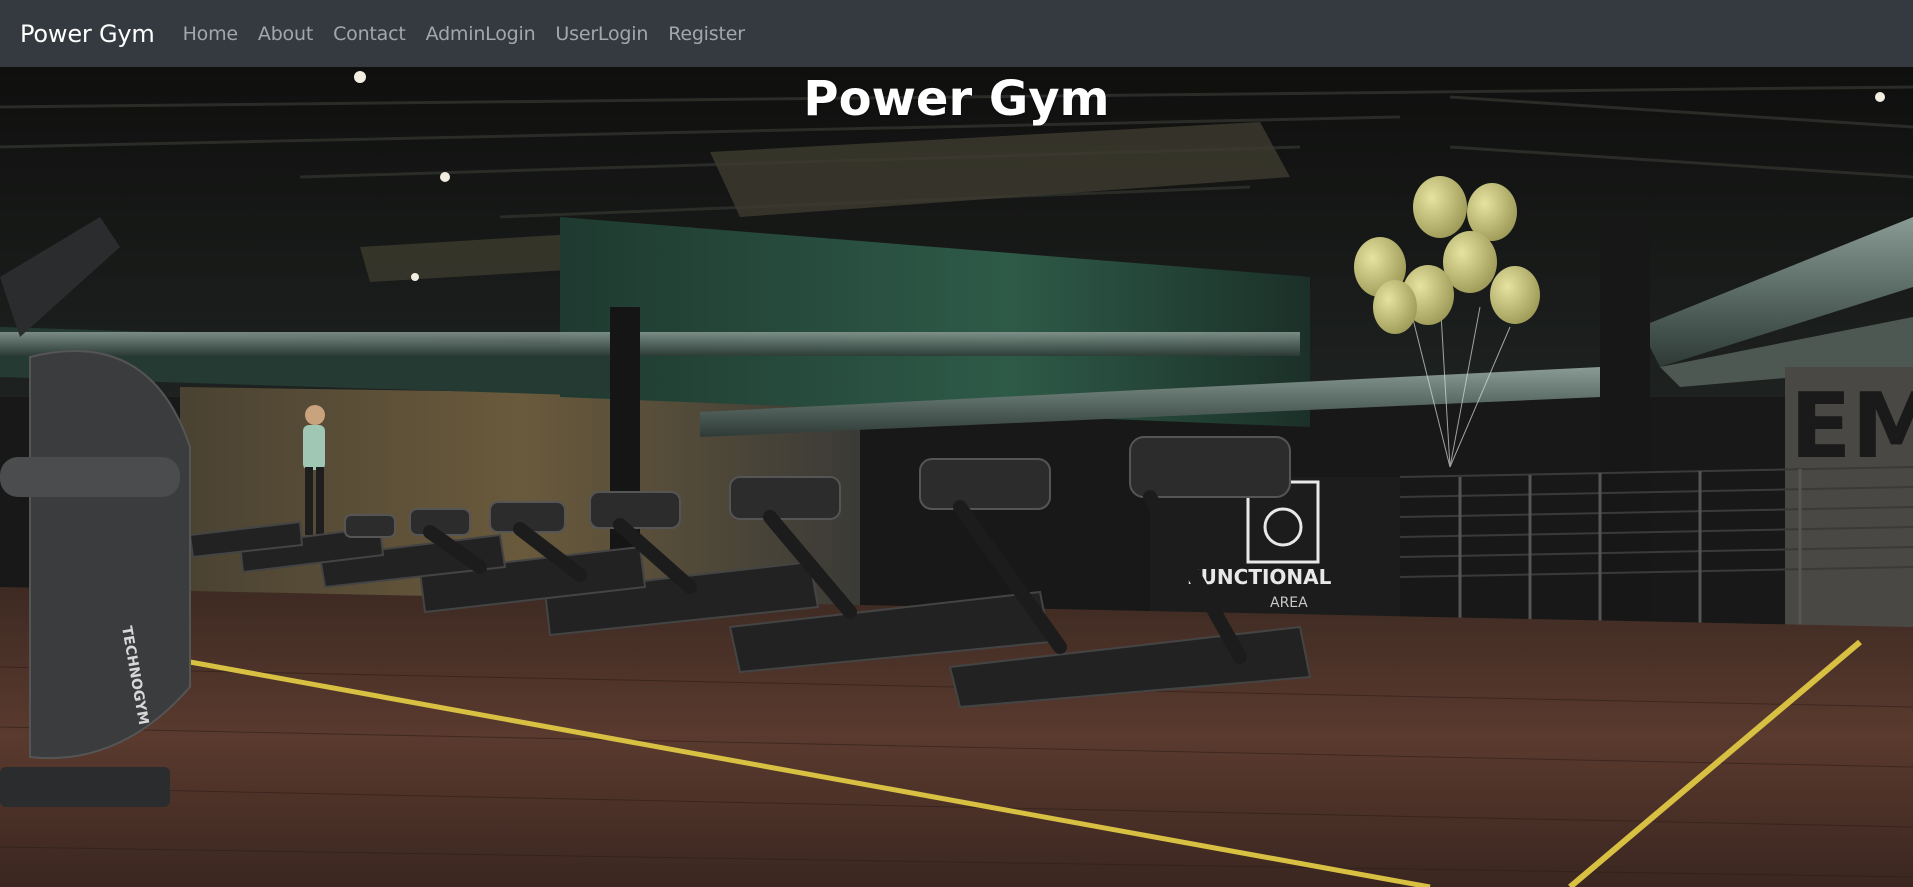  Describe the element at coordinates (1259, 577) in the screenshot. I see `svg-text: FUNCTIONAL` at that location.